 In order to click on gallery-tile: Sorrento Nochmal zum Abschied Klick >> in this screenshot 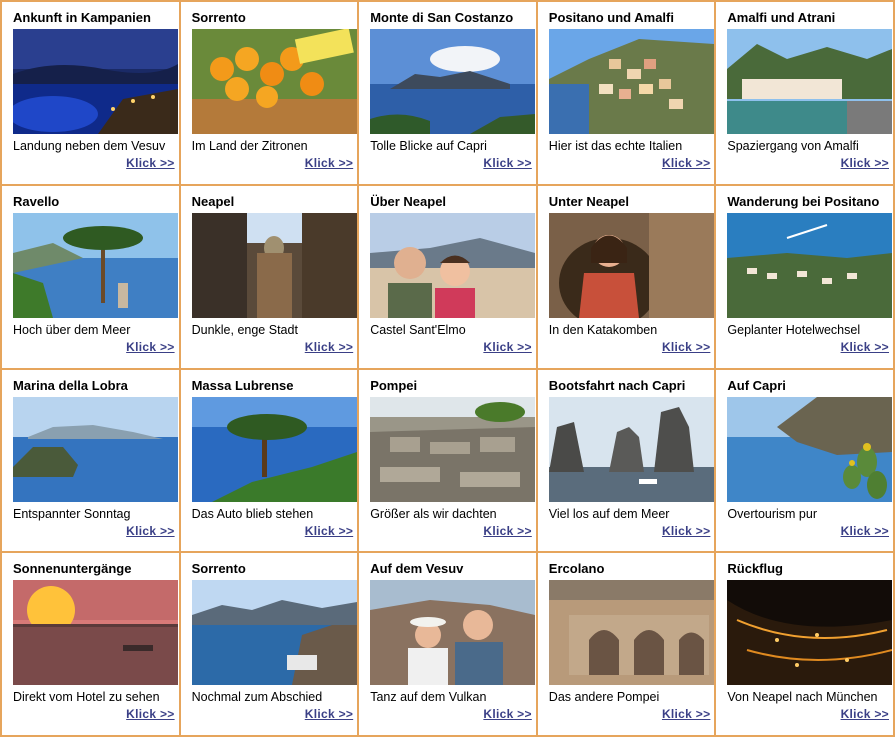, I will do `click(269, 644)`.